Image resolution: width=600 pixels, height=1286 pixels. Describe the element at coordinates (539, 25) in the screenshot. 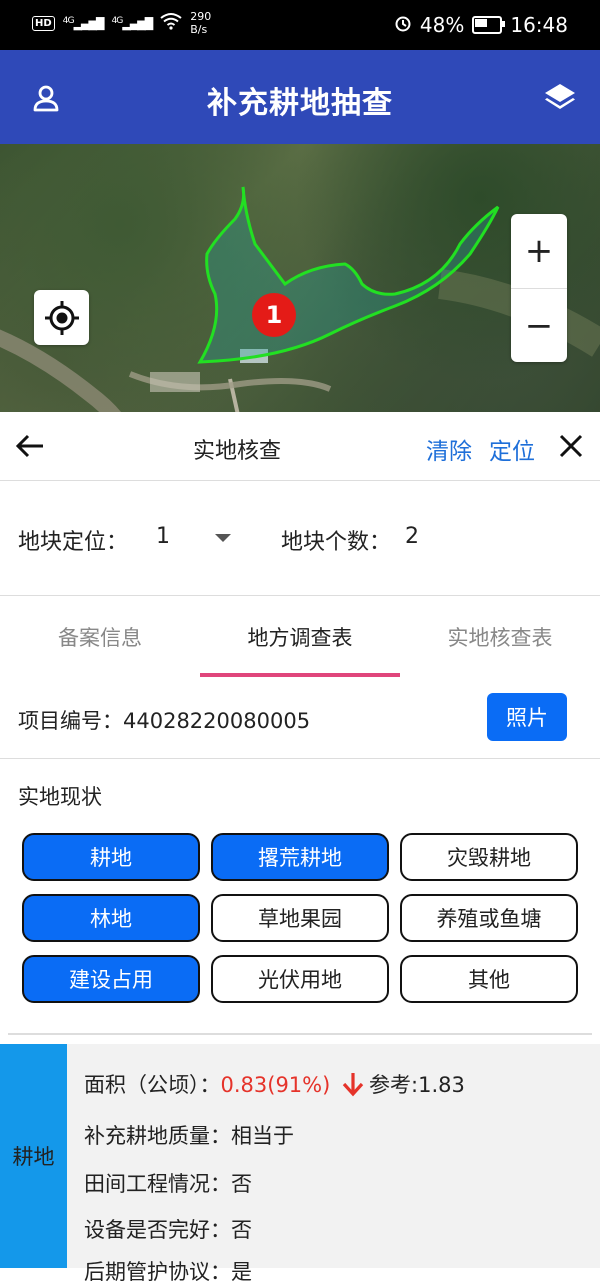

I see `clock: 16:48` at that location.